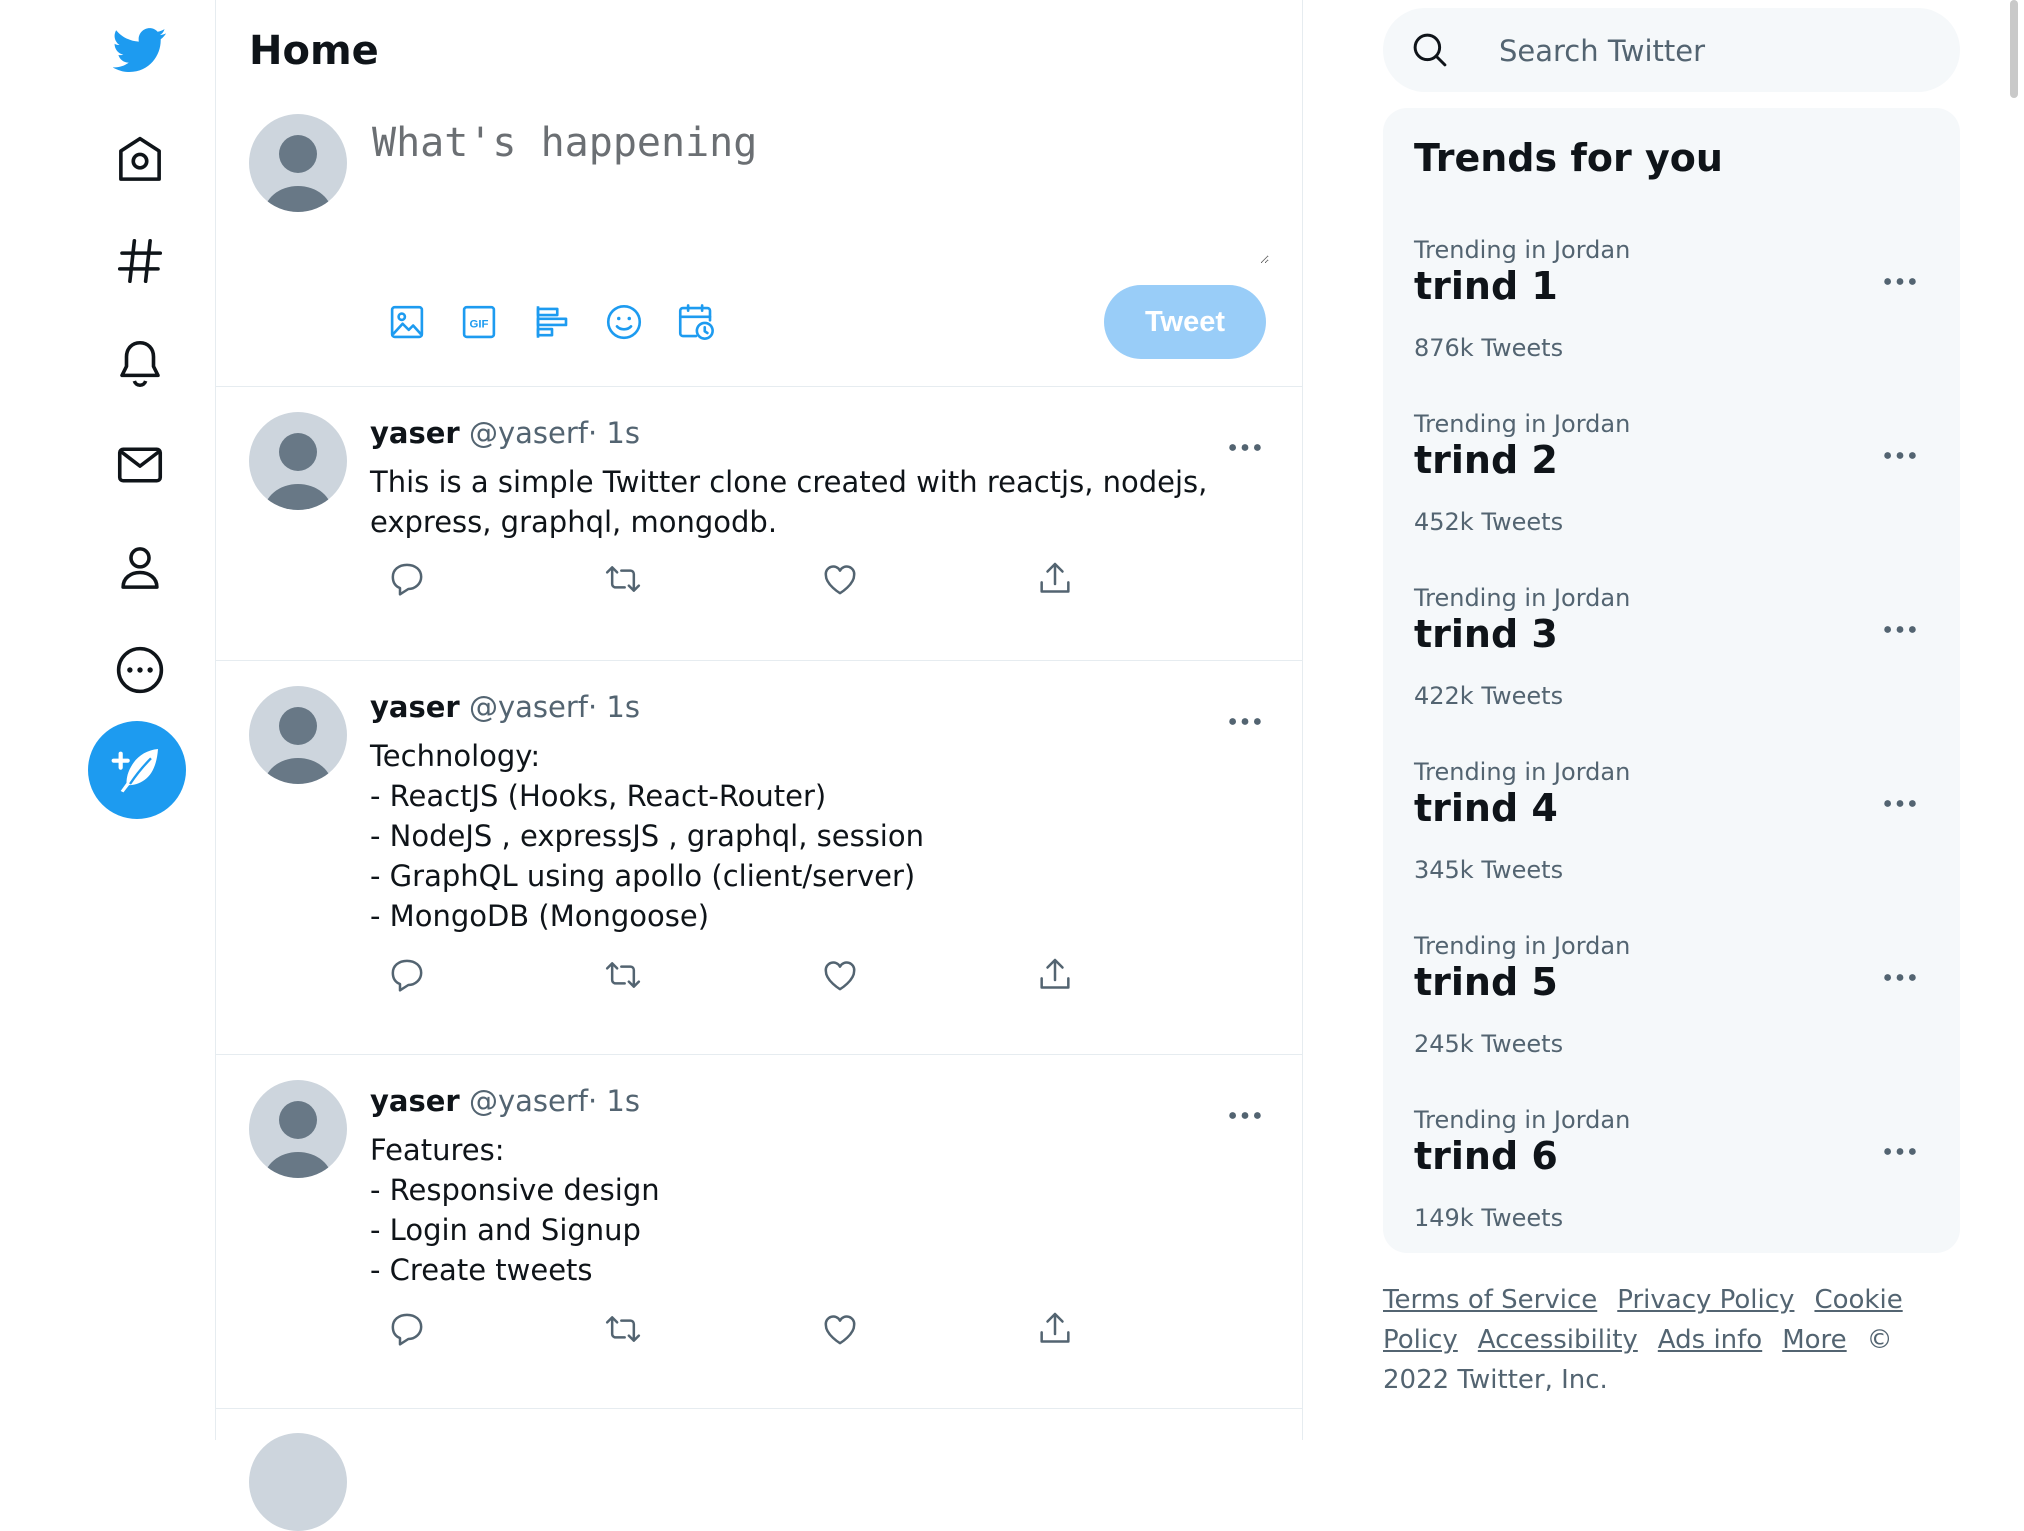 The width and height of the screenshot is (2024, 1531). Describe the element at coordinates (819, 191) in the screenshot. I see `compose-tweet-input` at that location.